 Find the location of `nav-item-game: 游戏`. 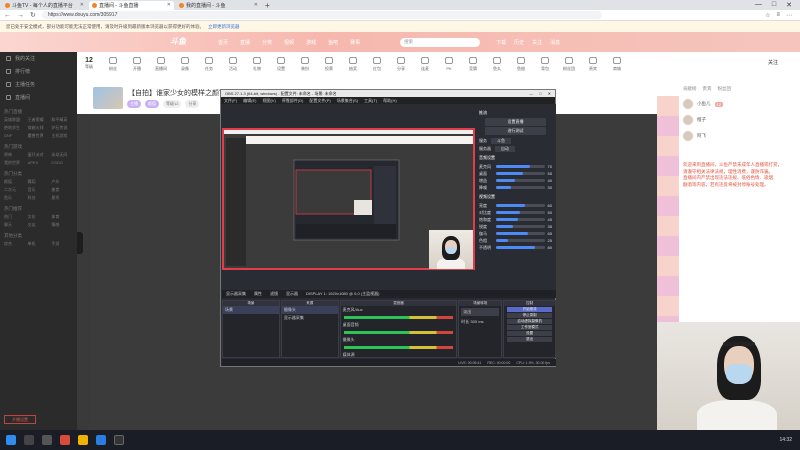

nav-item-game: 游戏 is located at coordinates (311, 42).